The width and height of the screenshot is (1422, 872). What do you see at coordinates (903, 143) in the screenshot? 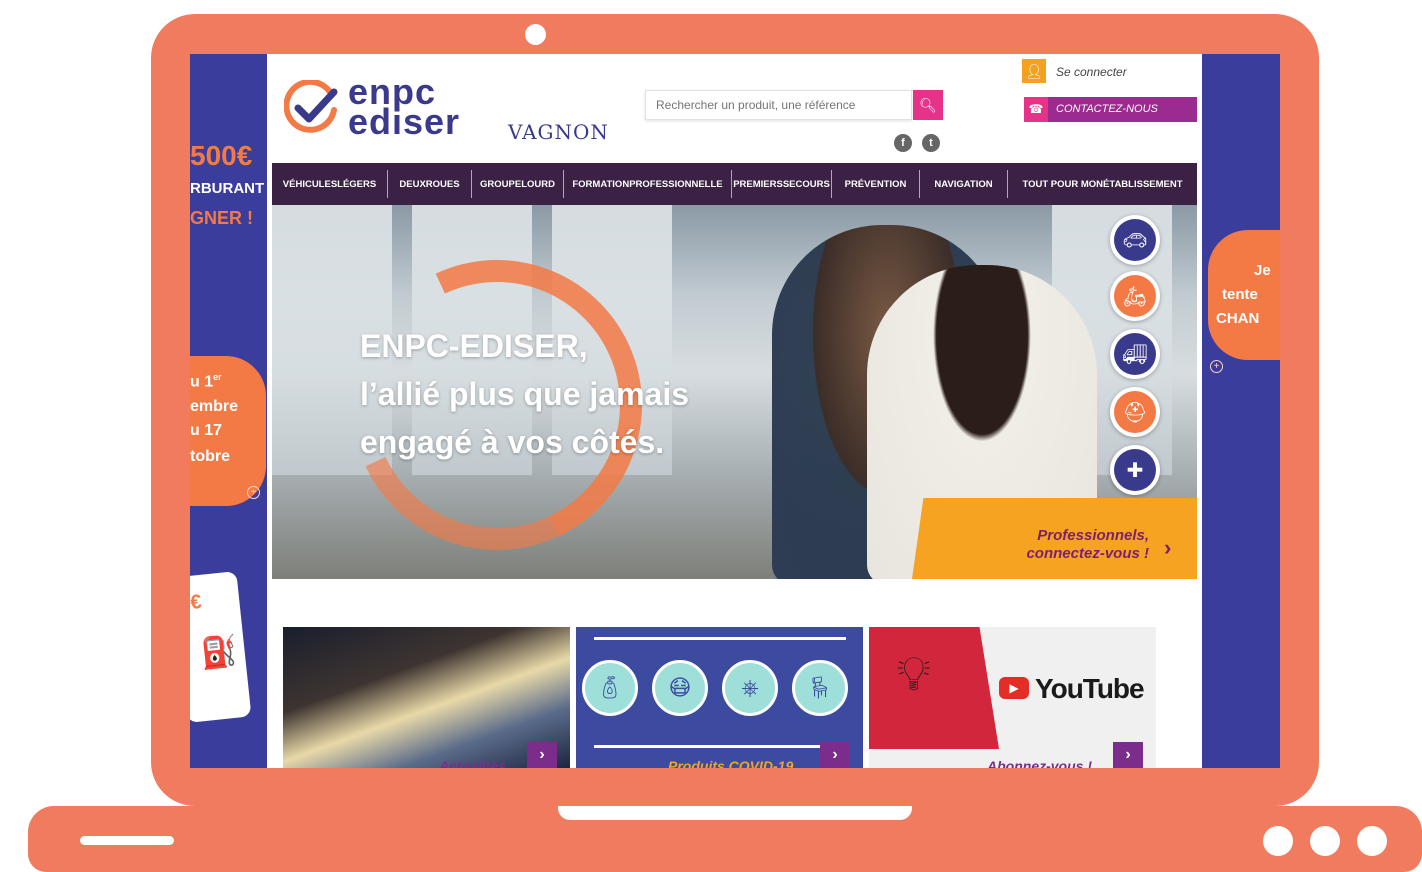
I see `facebook-icon: f` at bounding box center [903, 143].